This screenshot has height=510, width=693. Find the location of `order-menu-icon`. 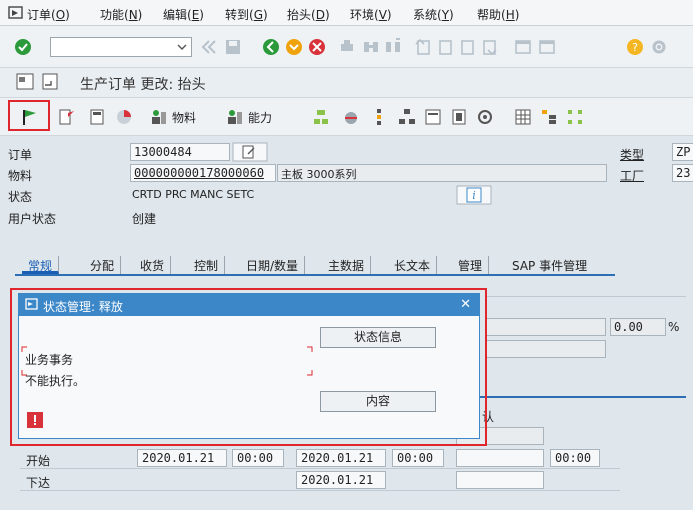

order-menu-icon is located at coordinates (26, 82).